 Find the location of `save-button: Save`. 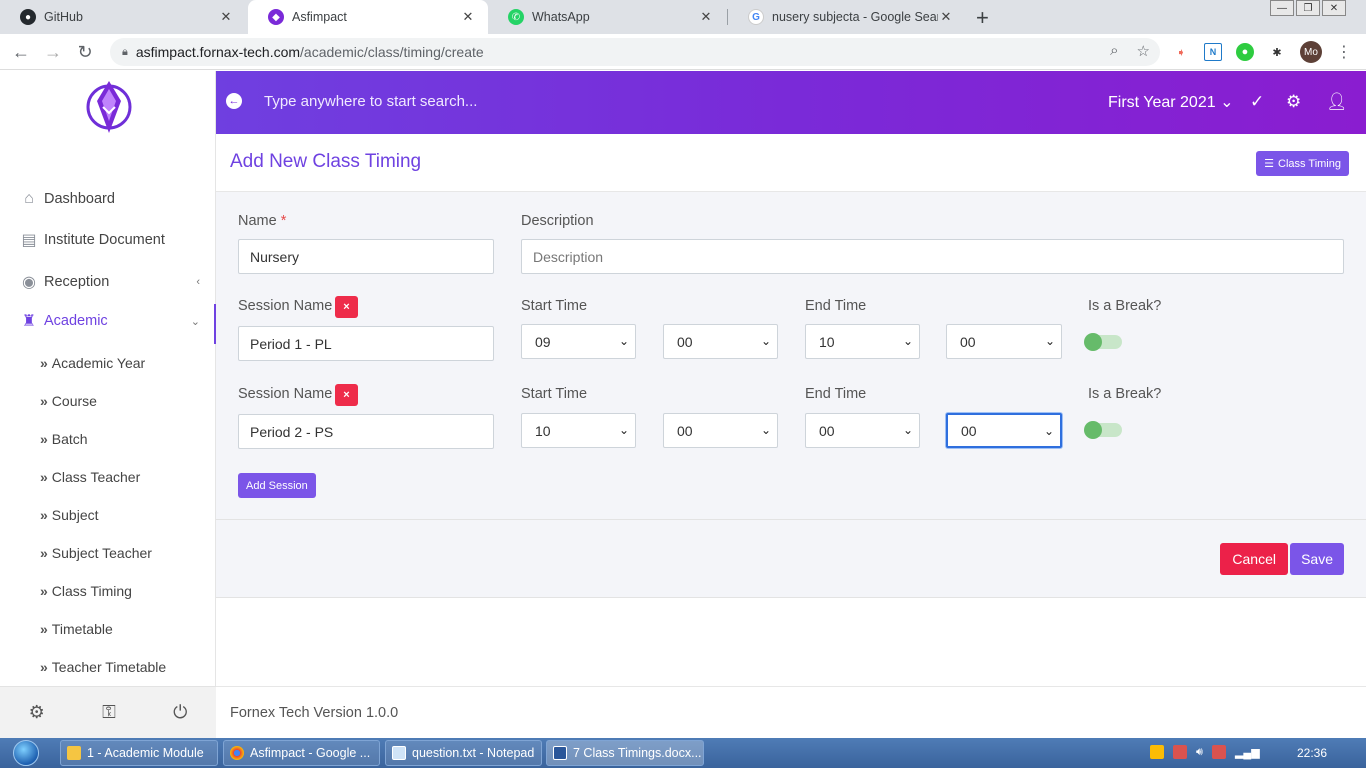

save-button: Save is located at coordinates (1317, 559).